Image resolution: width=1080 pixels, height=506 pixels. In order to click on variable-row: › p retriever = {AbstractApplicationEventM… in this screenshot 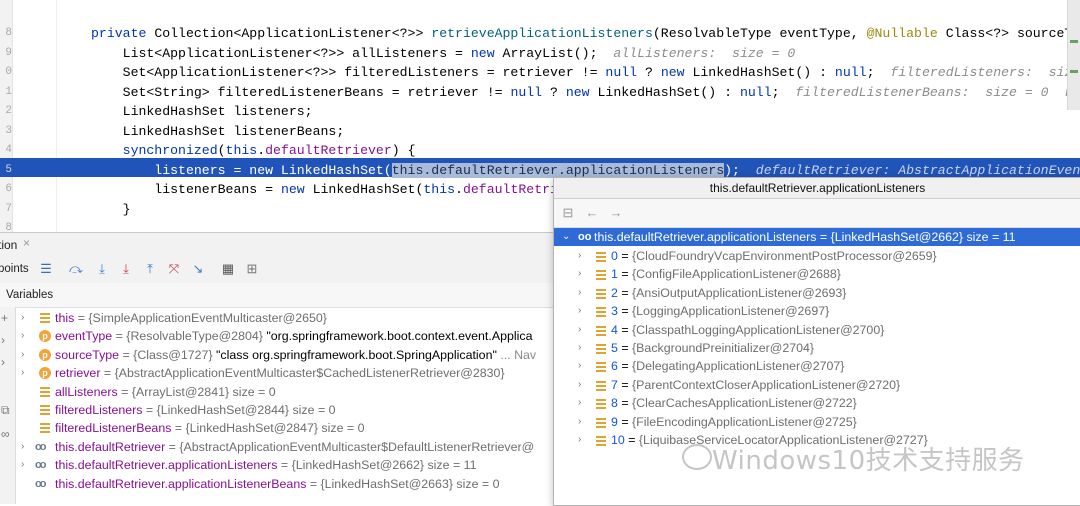, I will do `click(287, 373)`.